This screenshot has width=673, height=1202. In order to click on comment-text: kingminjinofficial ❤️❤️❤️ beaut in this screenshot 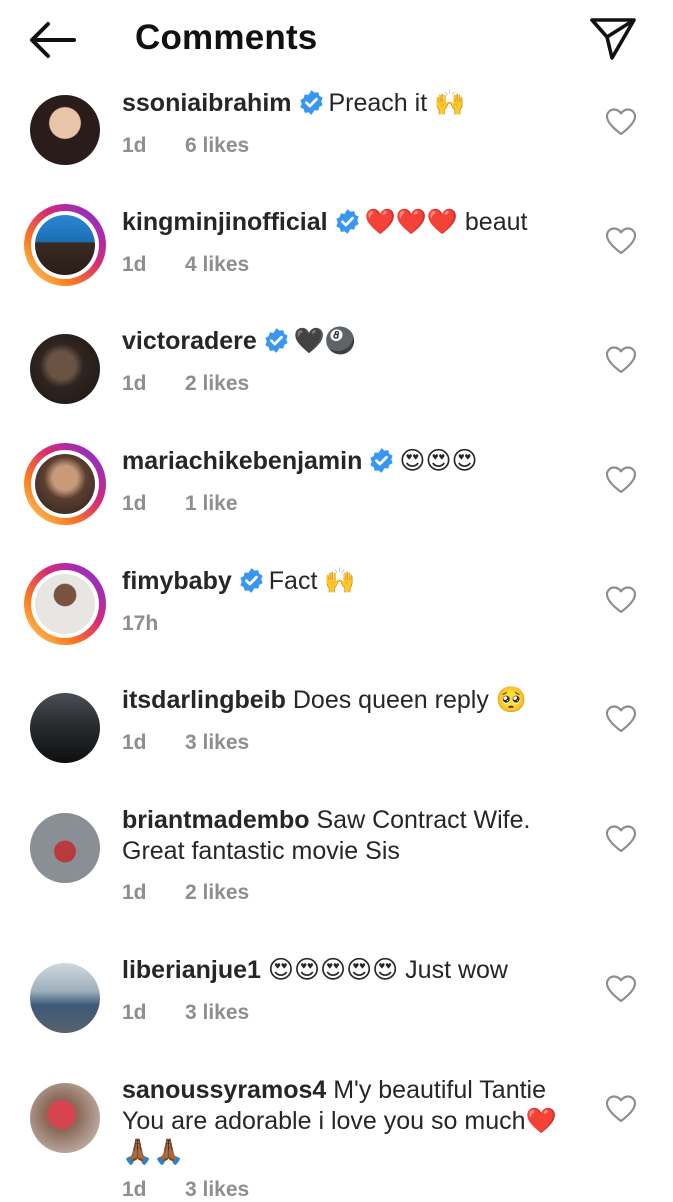, I will do `click(357, 222)`.